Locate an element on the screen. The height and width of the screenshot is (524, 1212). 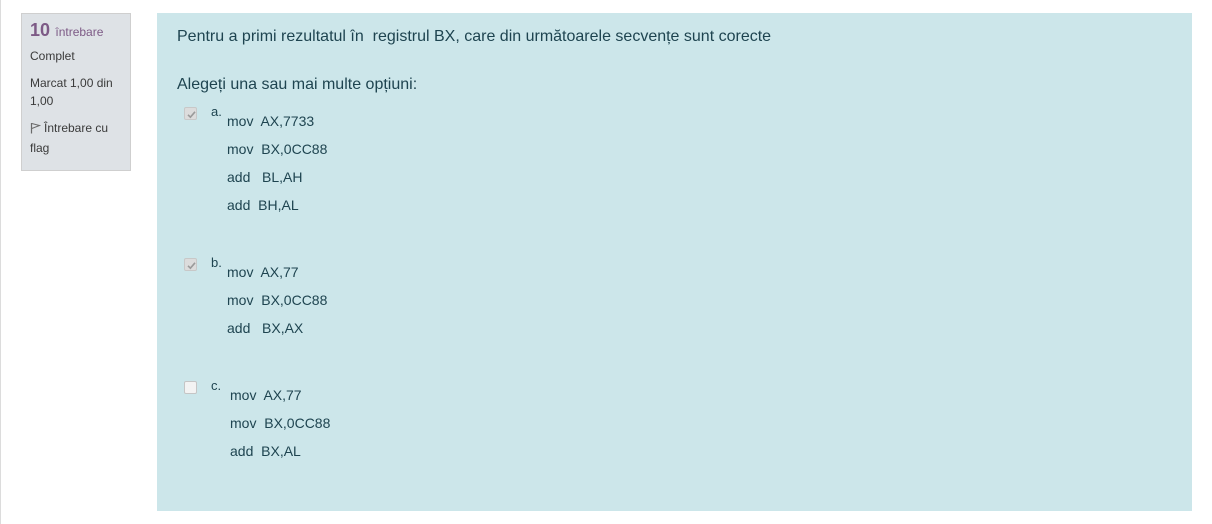
option-a-letter: a. is located at coordinates (216, 111).